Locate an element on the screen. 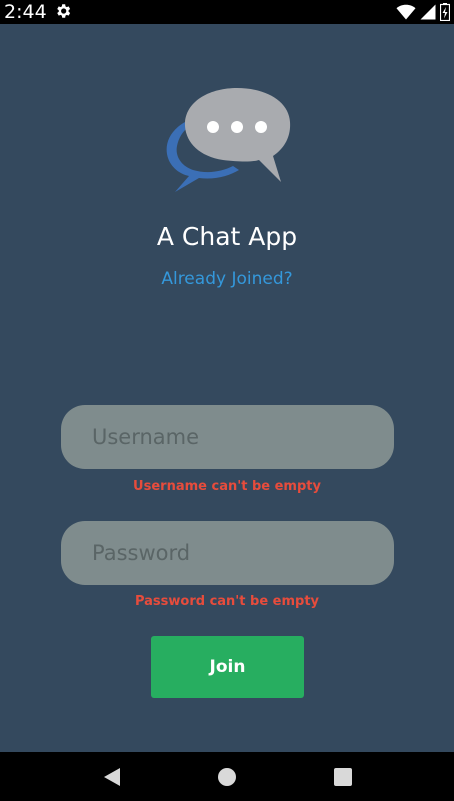 The height and width of the screenshot is (801, 454). home-button is located at coordinates (227, 776).